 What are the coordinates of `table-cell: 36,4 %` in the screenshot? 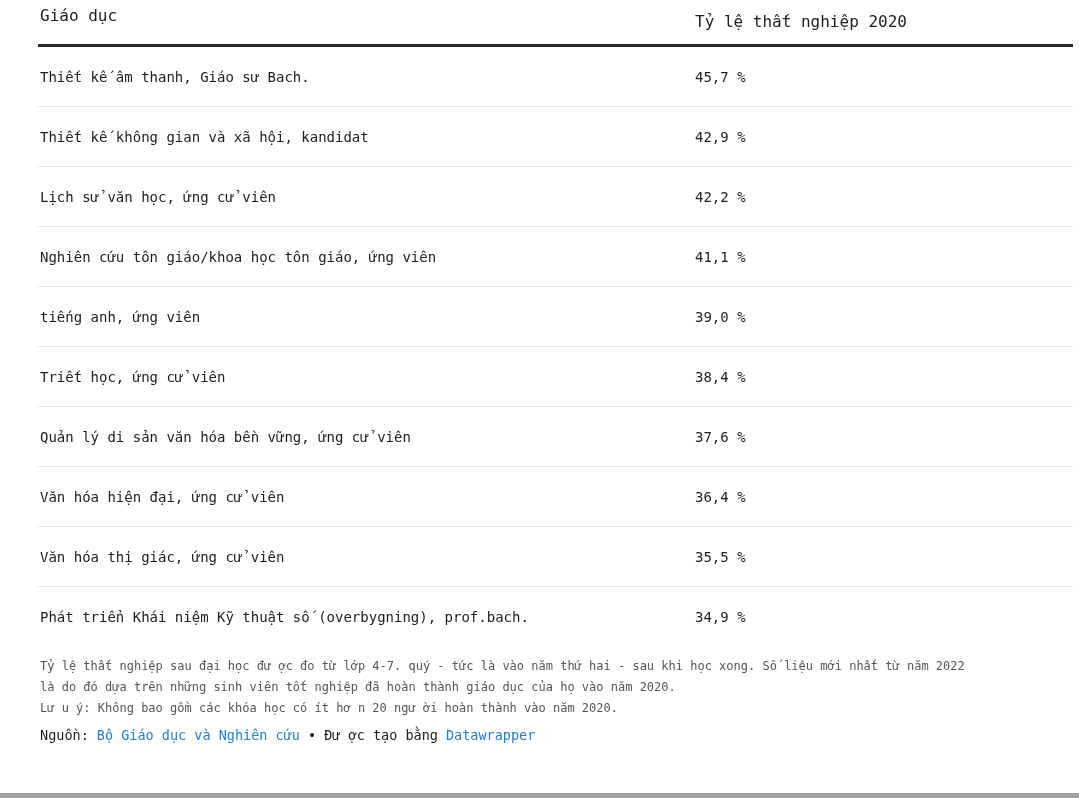 It's located at (720, 496).